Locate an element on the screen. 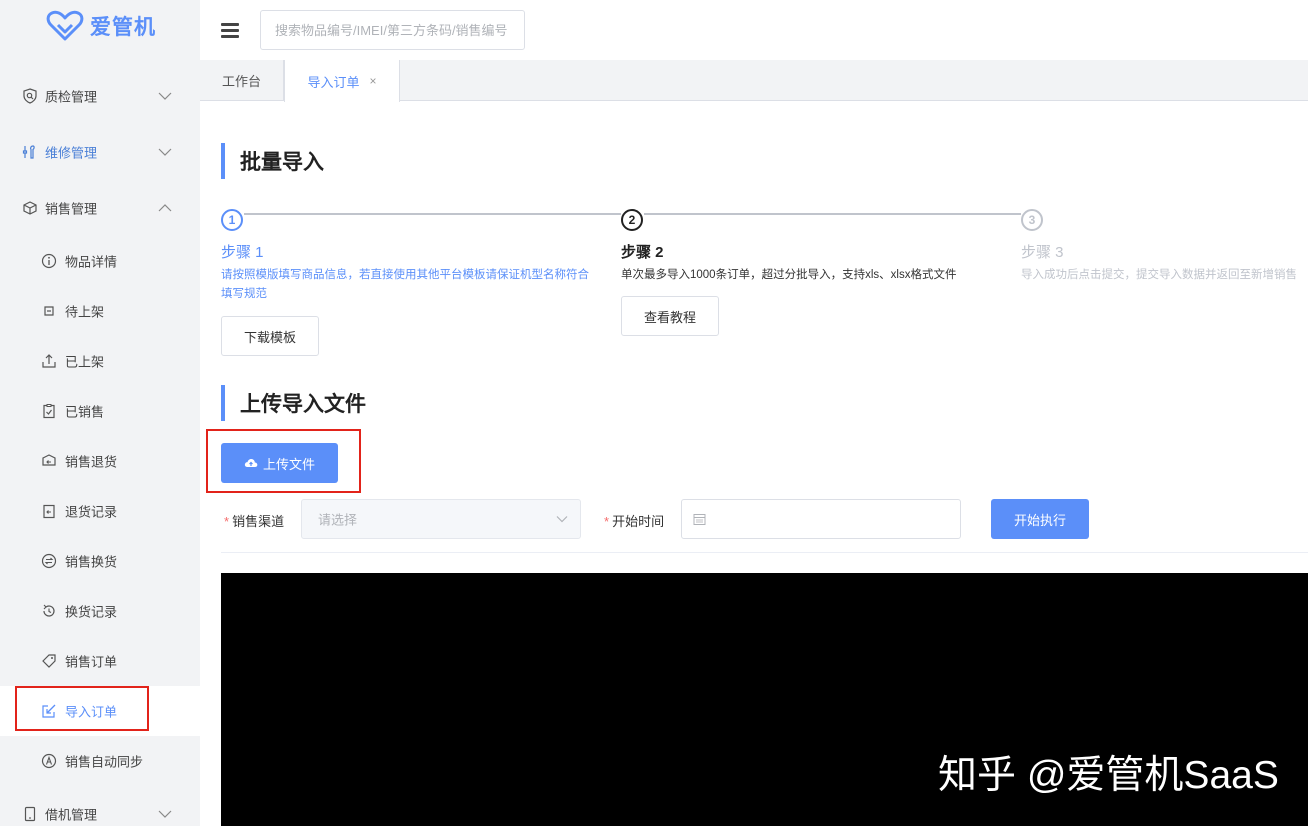 This screenshot has height=826, width=1308. download-template-button: 下载模板 is located at coordinates (270, 336).